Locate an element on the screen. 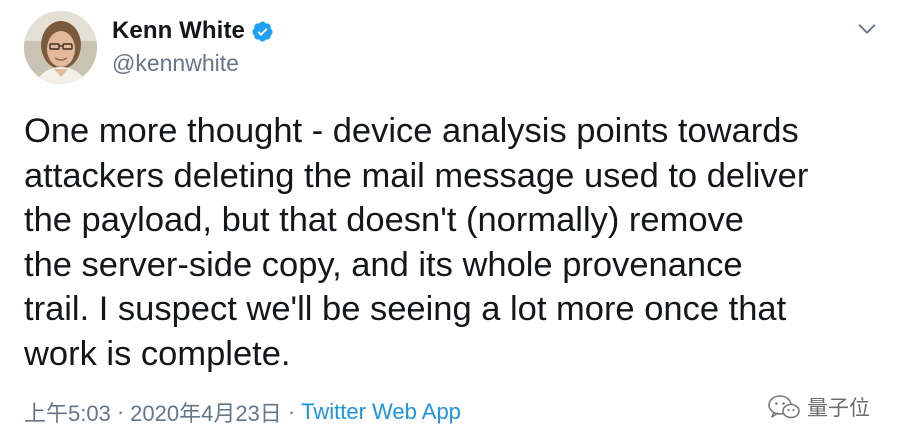  author-block: Kenn White @kennwhite is located at coordinates (193, 45).